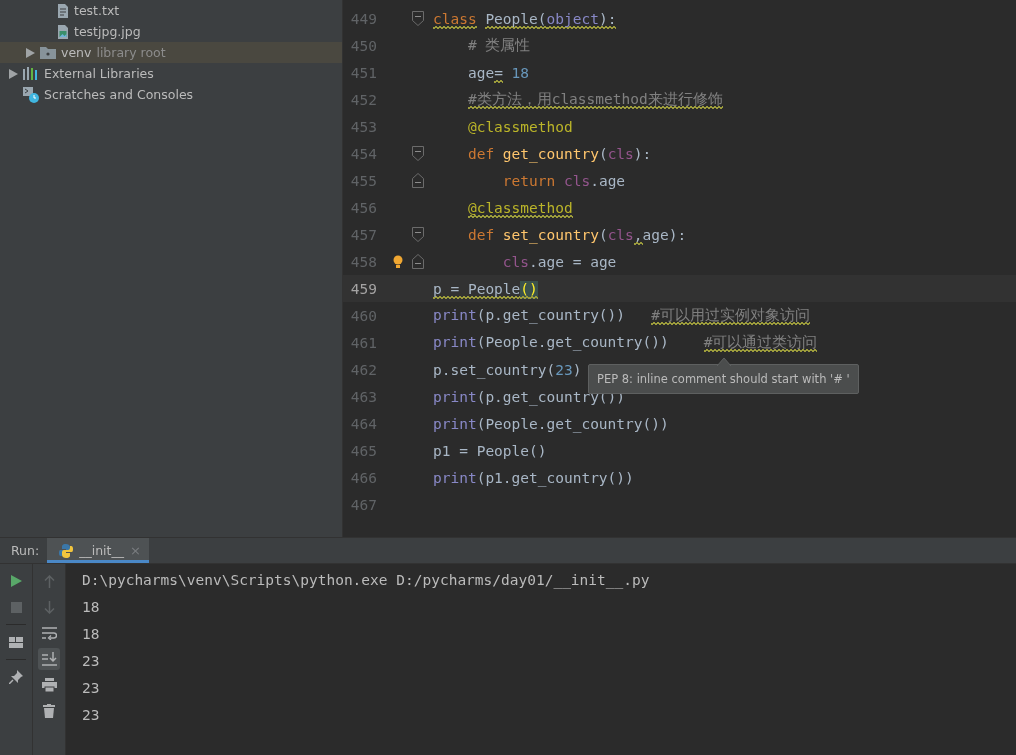 This screenshot has height=755, width=1016. What do you see at coordinates (551, 423) in the screenshot?
I see `code-line: print(People.get_country())` at bounding box center [551, 423].